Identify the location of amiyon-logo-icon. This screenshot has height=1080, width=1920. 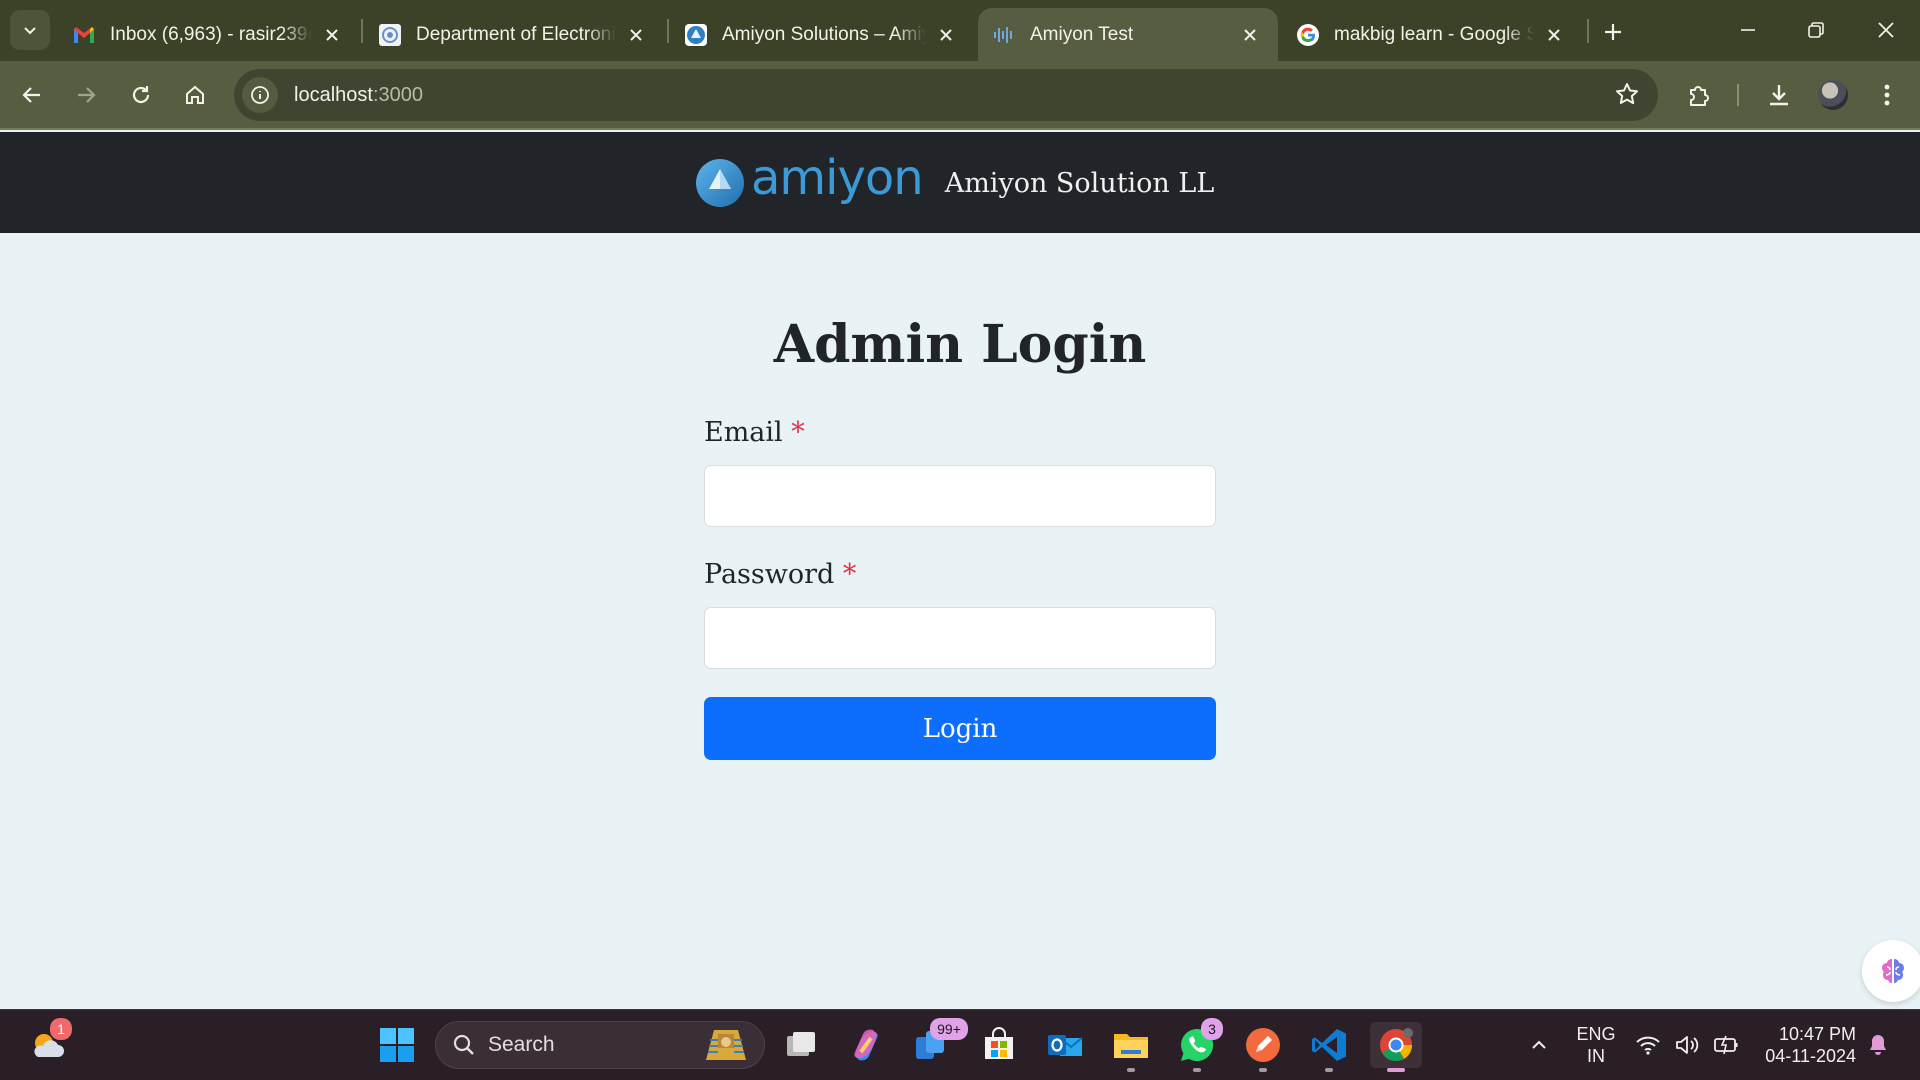
(720, 183).